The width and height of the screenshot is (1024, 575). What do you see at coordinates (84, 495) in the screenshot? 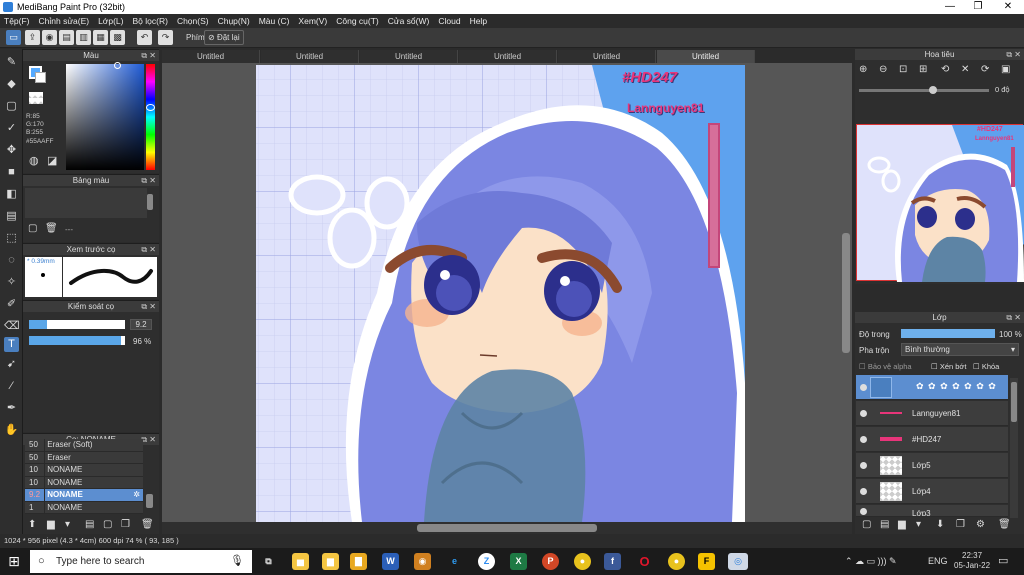
I see `brush-item-selected: 9.2 NONAME ✲` at bounding box center [84, 495].